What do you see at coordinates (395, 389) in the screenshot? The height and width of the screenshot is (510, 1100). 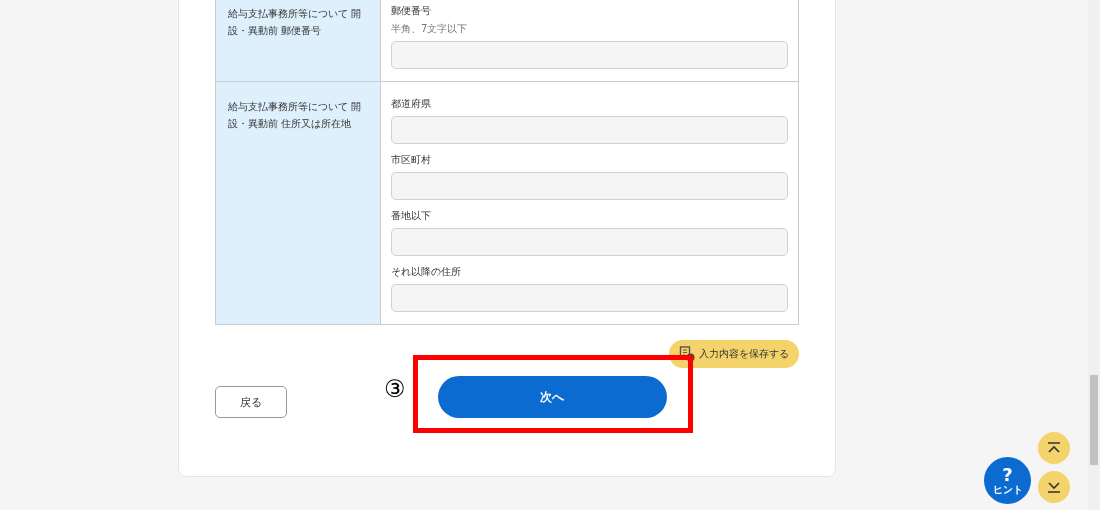 I see `annotation-marker: ③` at bounding box center [395, 389].